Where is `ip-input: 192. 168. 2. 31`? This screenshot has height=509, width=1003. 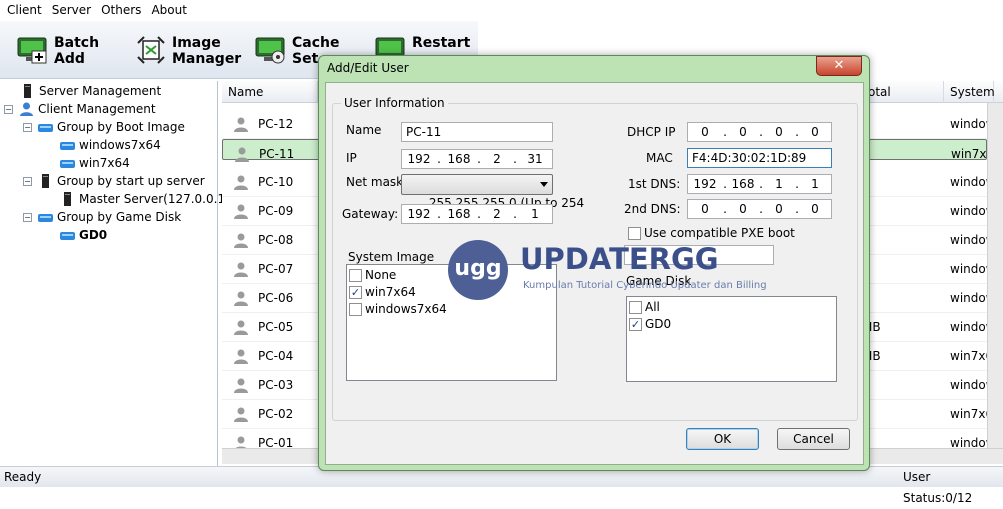
ip-input: 192. 168. 2. 31 is located at coordinates (477, 159).